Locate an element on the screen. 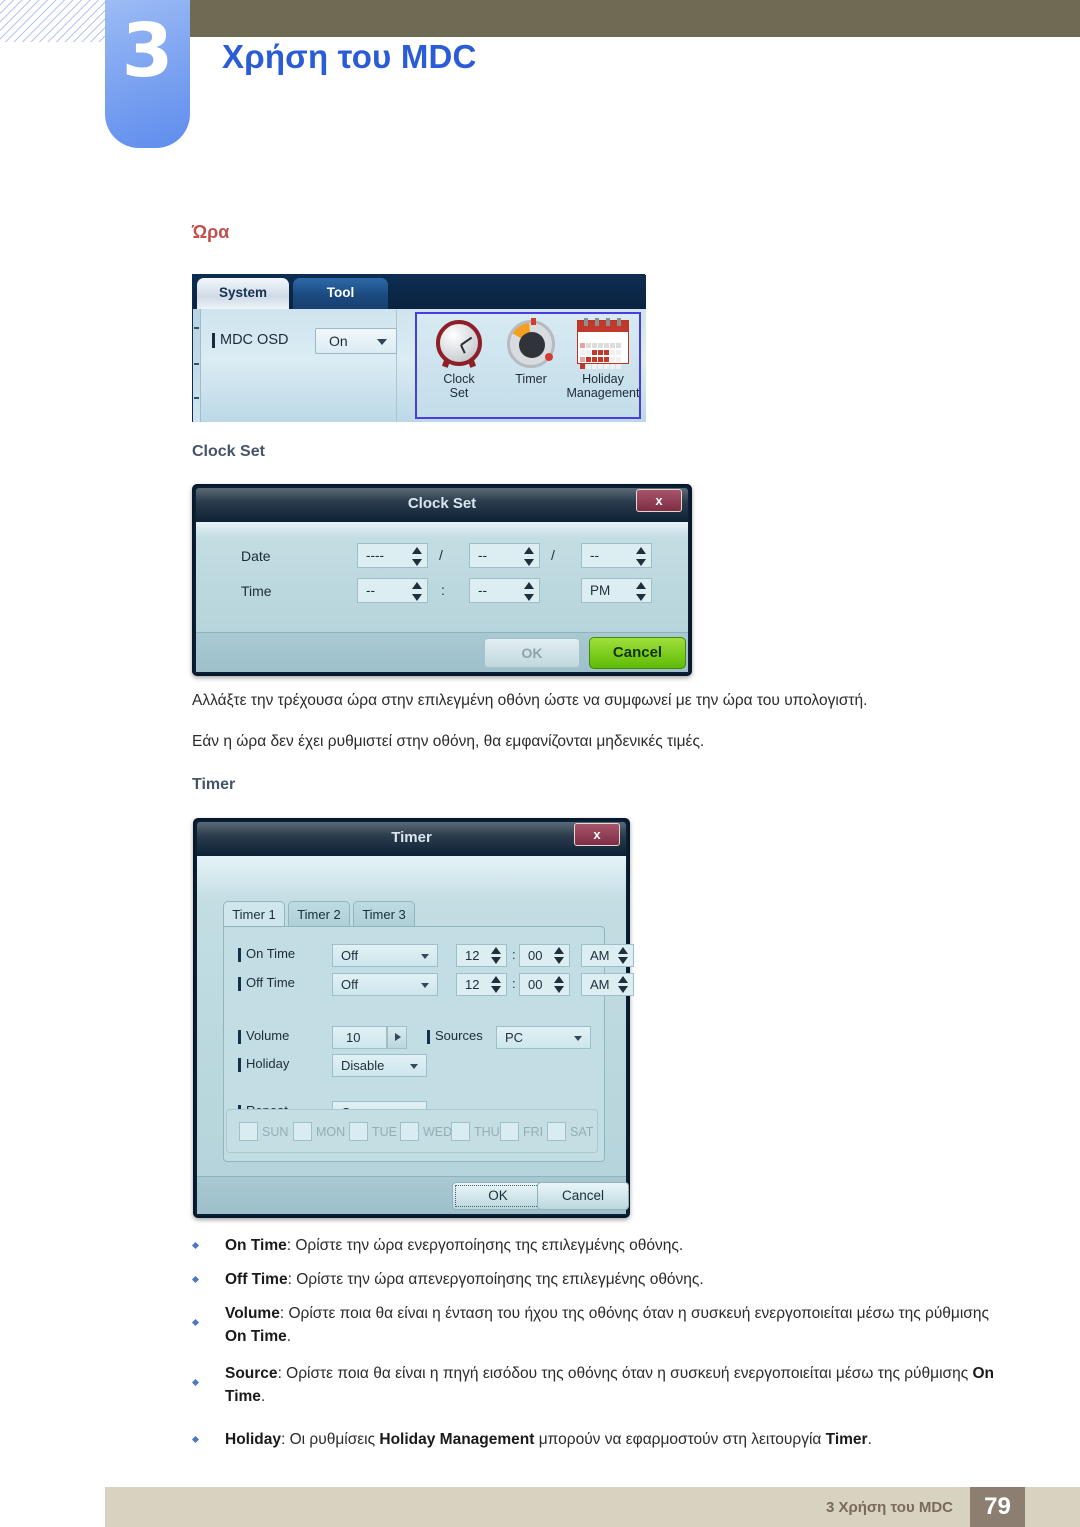  weekday-checkbox-group: SUN MON TUE WED THU FRI SAT is located at coordinates (412, 1131).